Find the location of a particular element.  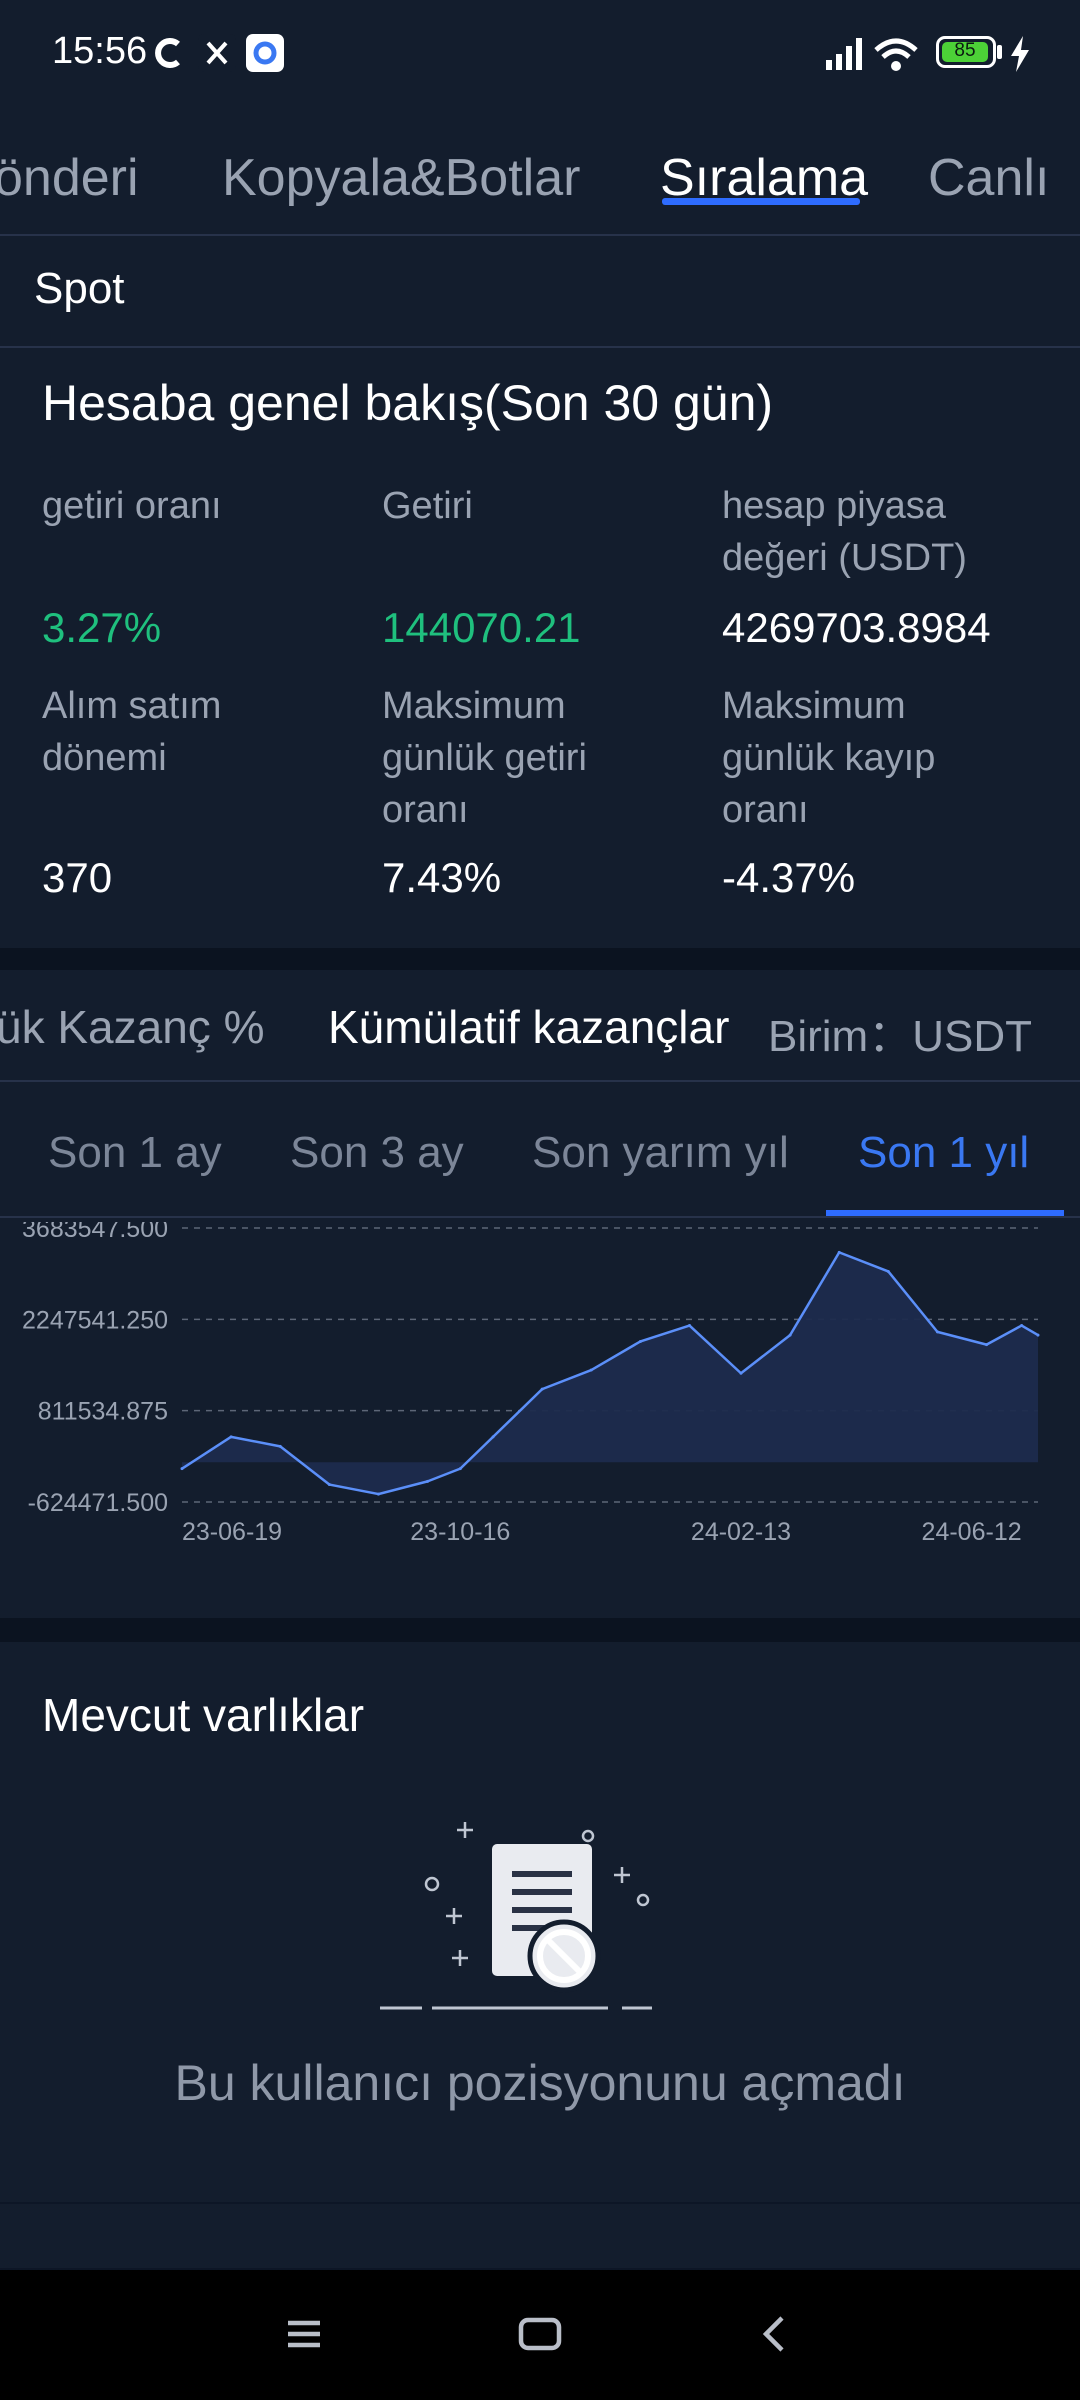

signal-icon is located at coordinates (844, 54).